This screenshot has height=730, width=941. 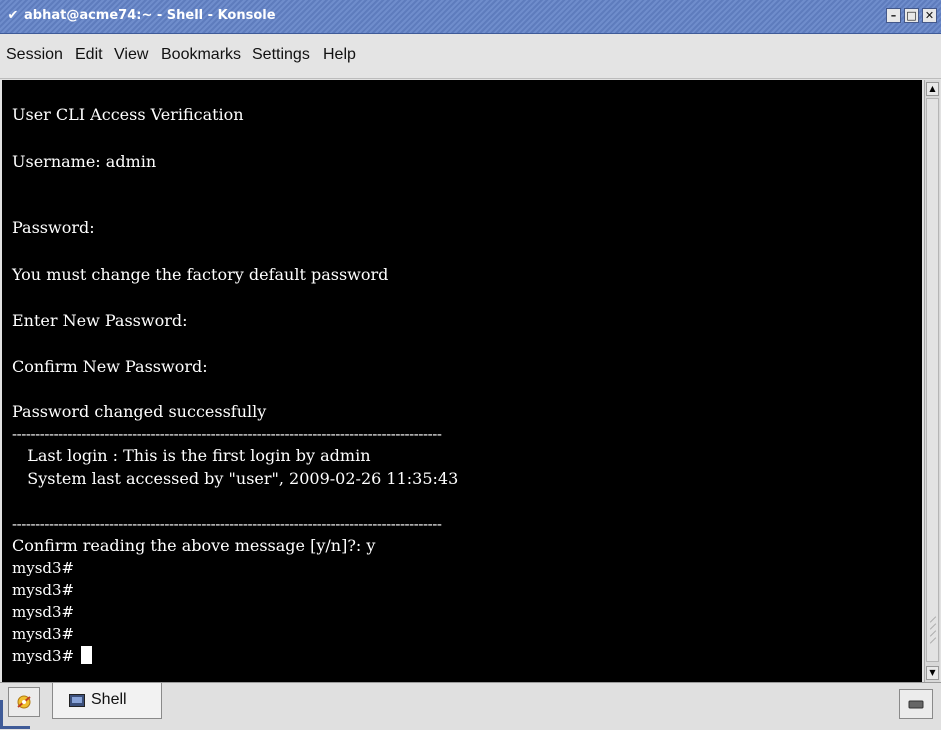 I want to click on title-bar: ✔ abhat@acme74:~ - Shell - Konsole – □ ✕, so click(x=470, y=17).